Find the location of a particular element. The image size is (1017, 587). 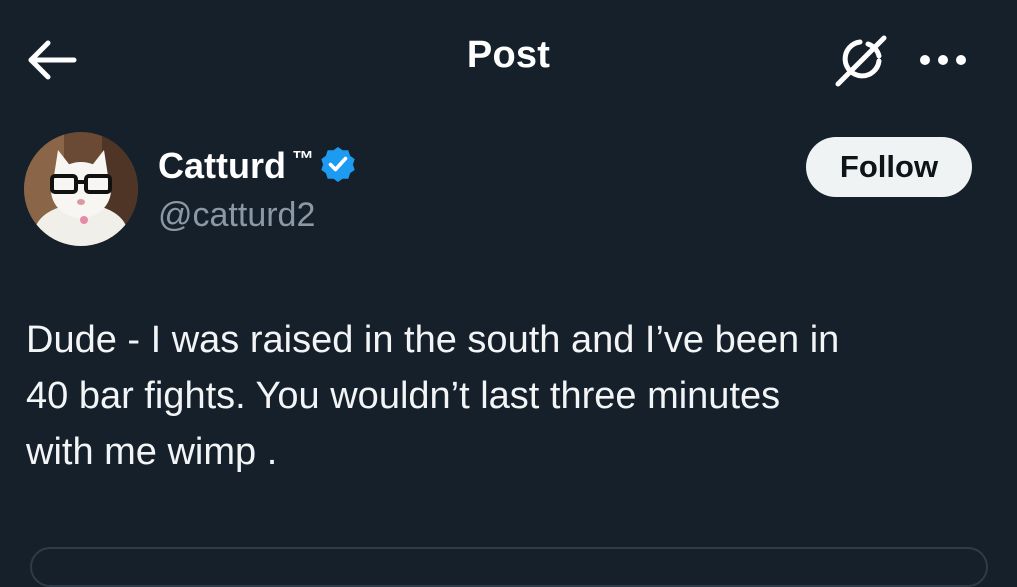

back-button is located at coordinates (52, 60).